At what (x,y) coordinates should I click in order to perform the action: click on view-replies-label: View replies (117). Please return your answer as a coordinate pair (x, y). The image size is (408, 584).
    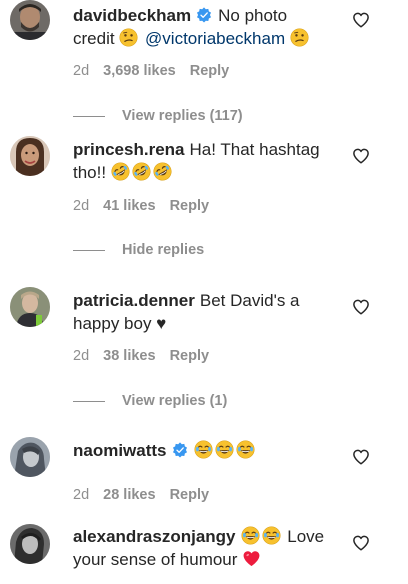
    Looking at the image, I should click on (182, 116).